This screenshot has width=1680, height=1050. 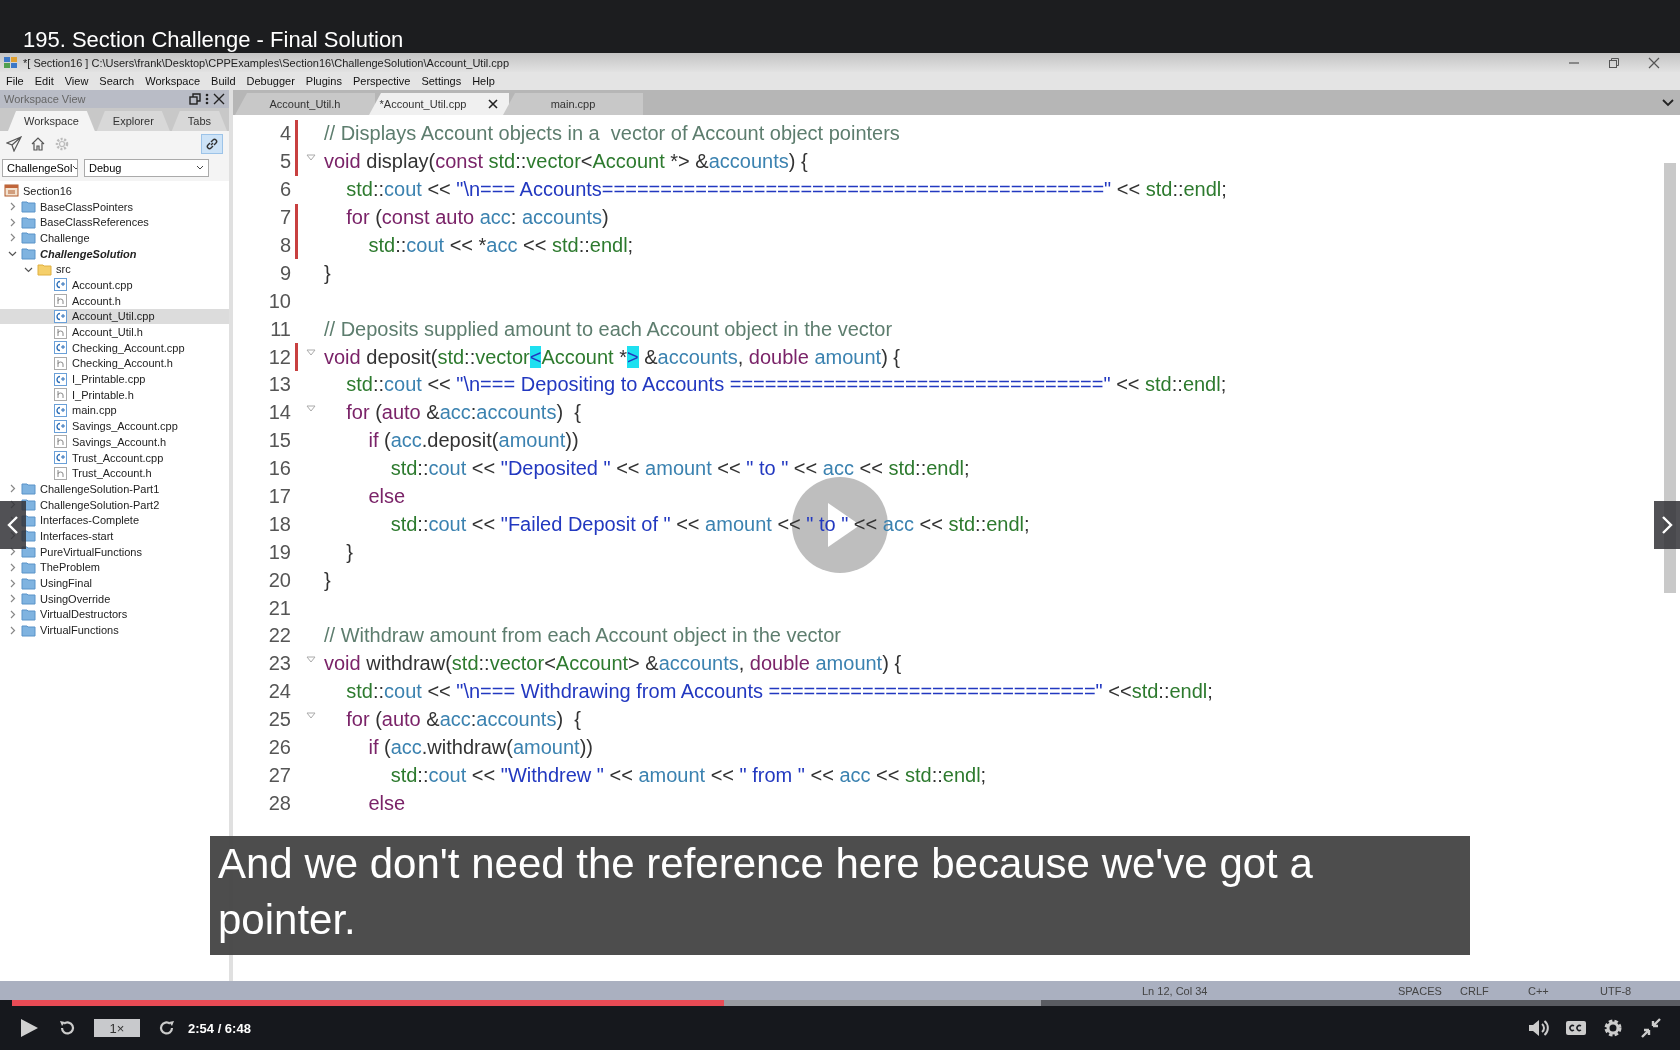 What do you see at coordinates (279, 413) in the screenshot?
I see `line-number: 14` at bounding box center [279, 413].